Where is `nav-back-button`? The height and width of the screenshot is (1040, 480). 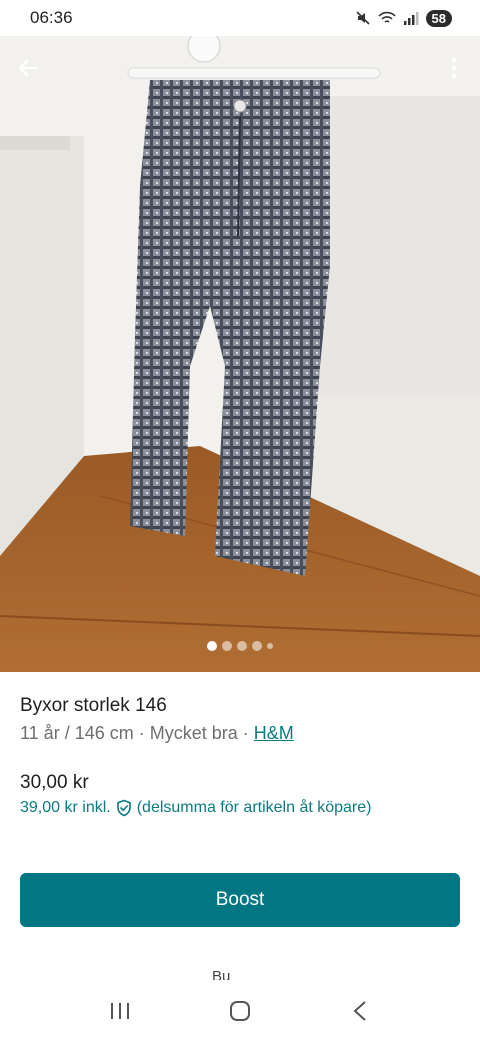 nav-back-button is located at coordinates (360, 1011).